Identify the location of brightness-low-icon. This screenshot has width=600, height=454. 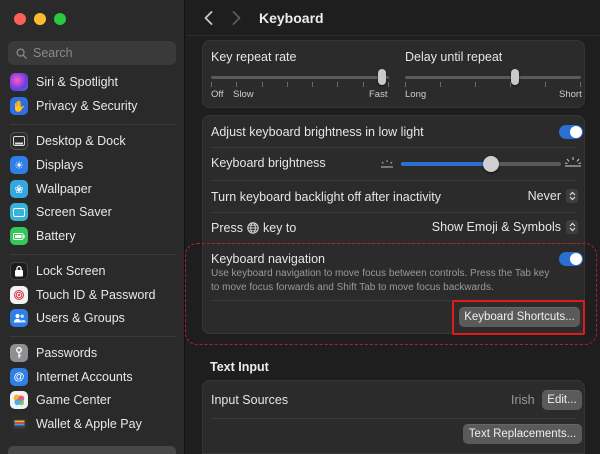
(387, 164).